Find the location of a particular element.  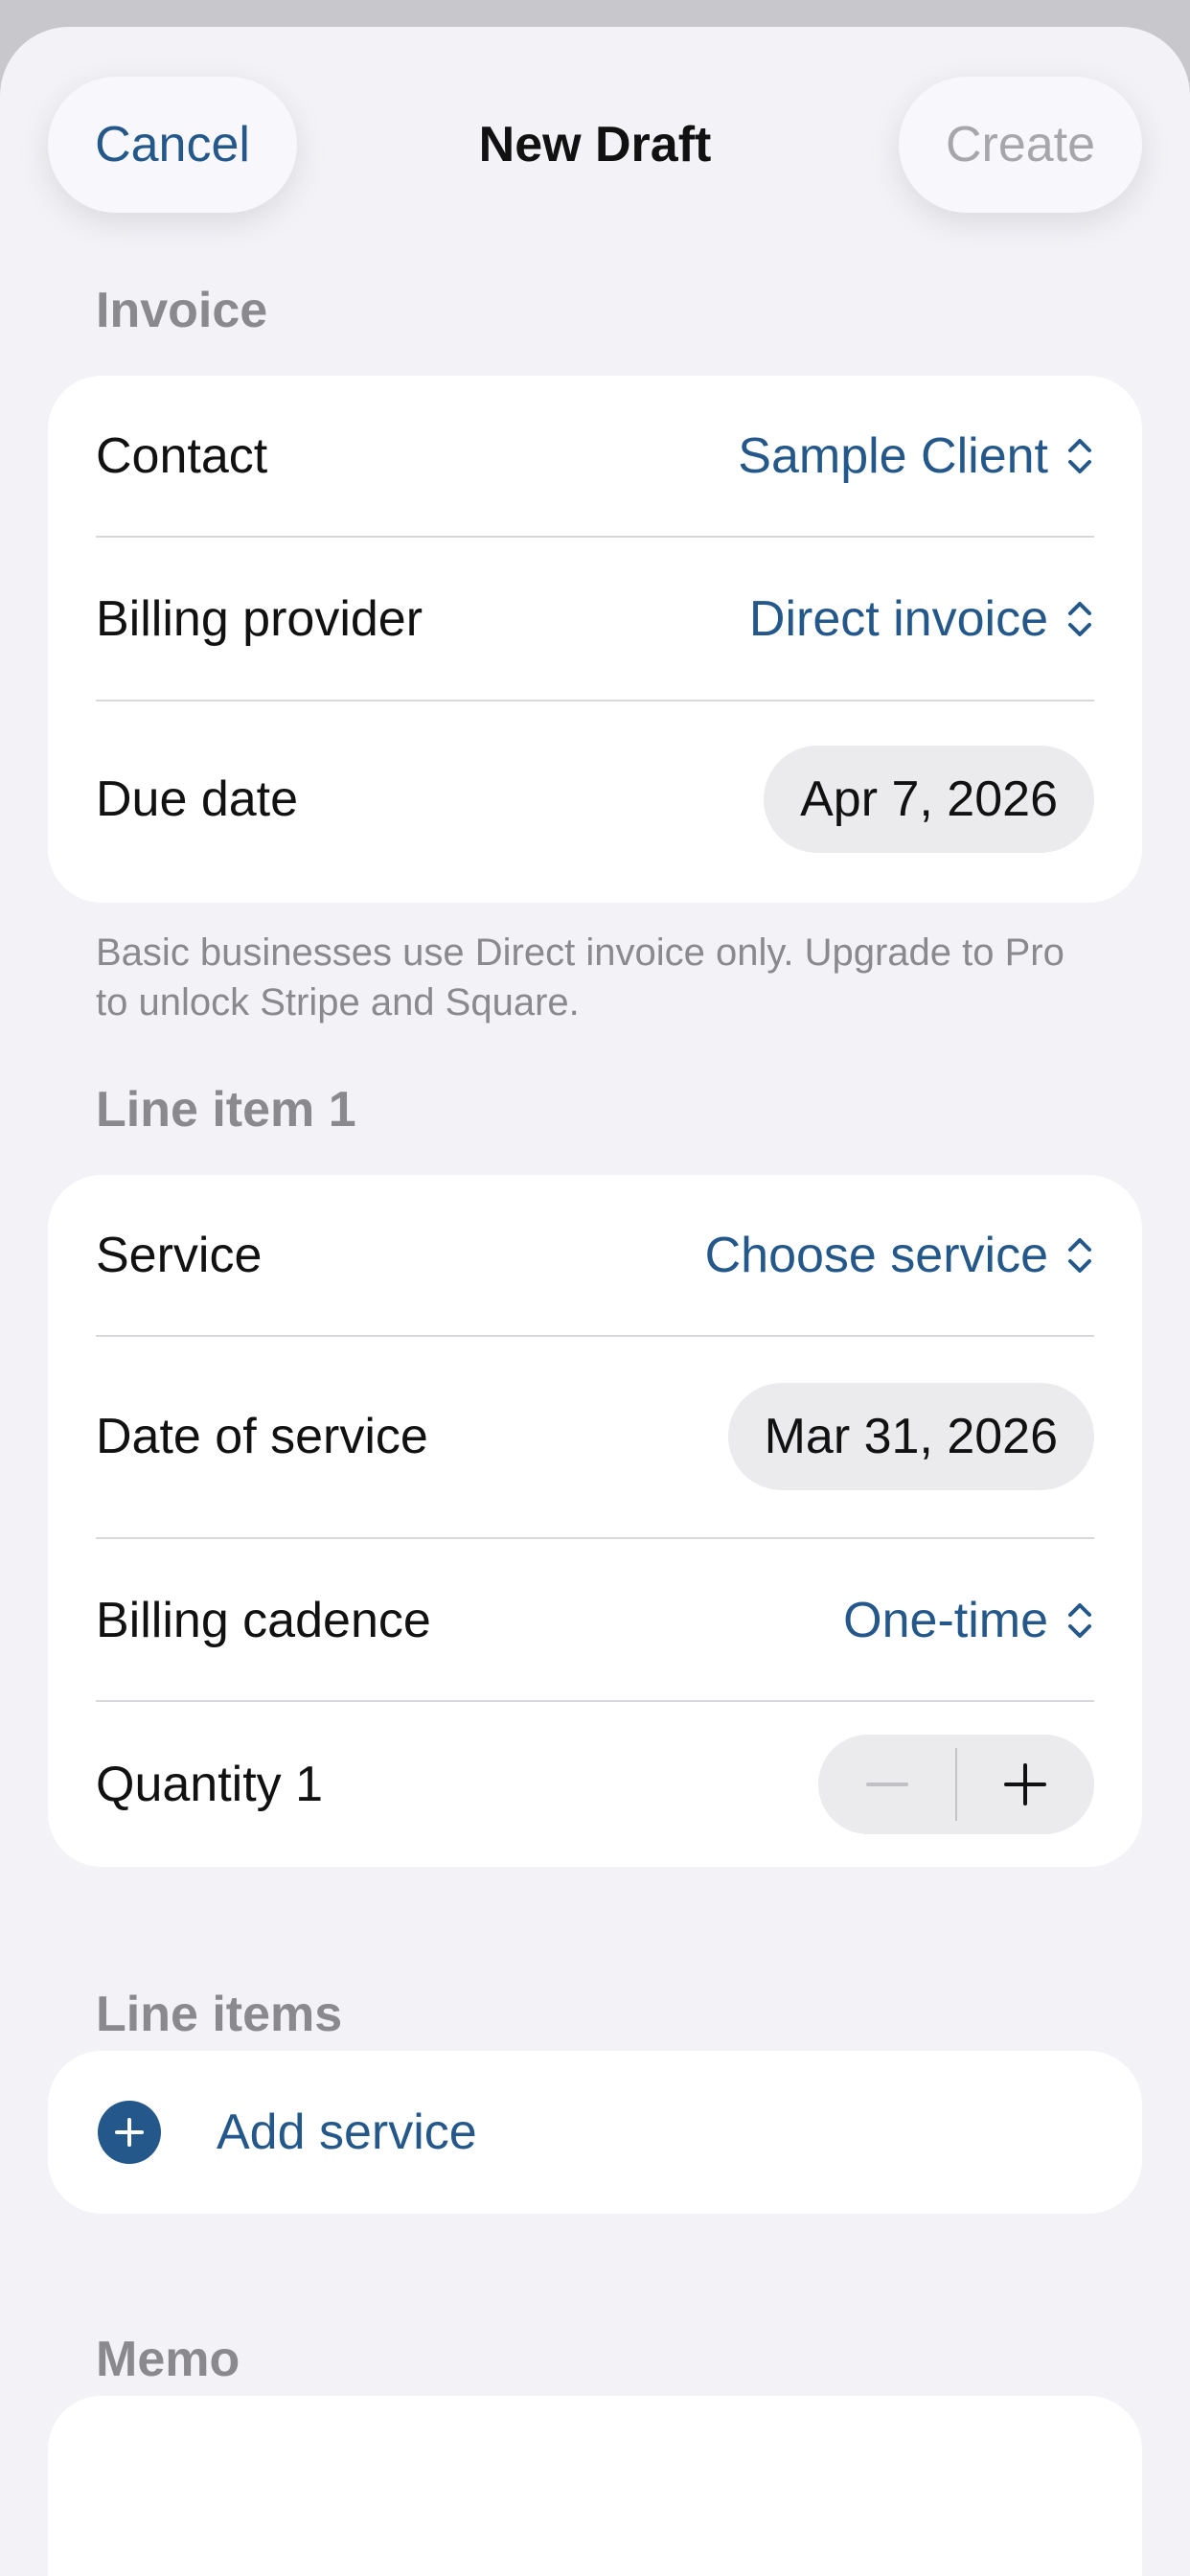

section-header-invoice: Invoice is located at coordinates (182, 310).